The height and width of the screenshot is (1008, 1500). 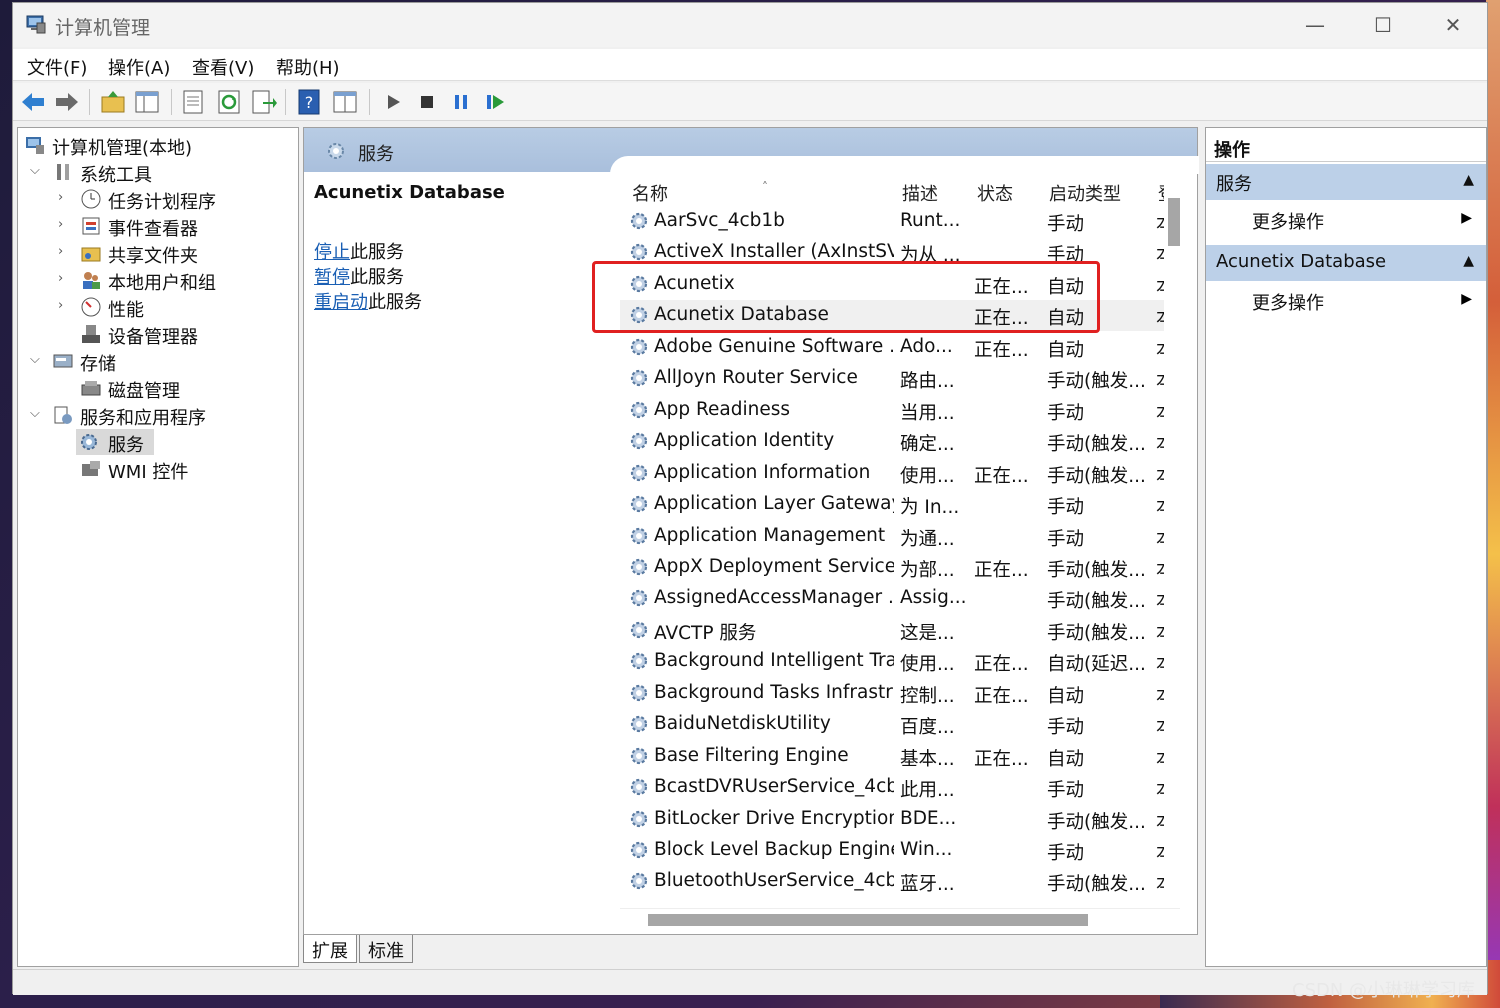 What do you see at coordinates (157, 361) in the screenshot?
I see `tree-storage: ⌵ 存储` at bounding box center [157, 361].